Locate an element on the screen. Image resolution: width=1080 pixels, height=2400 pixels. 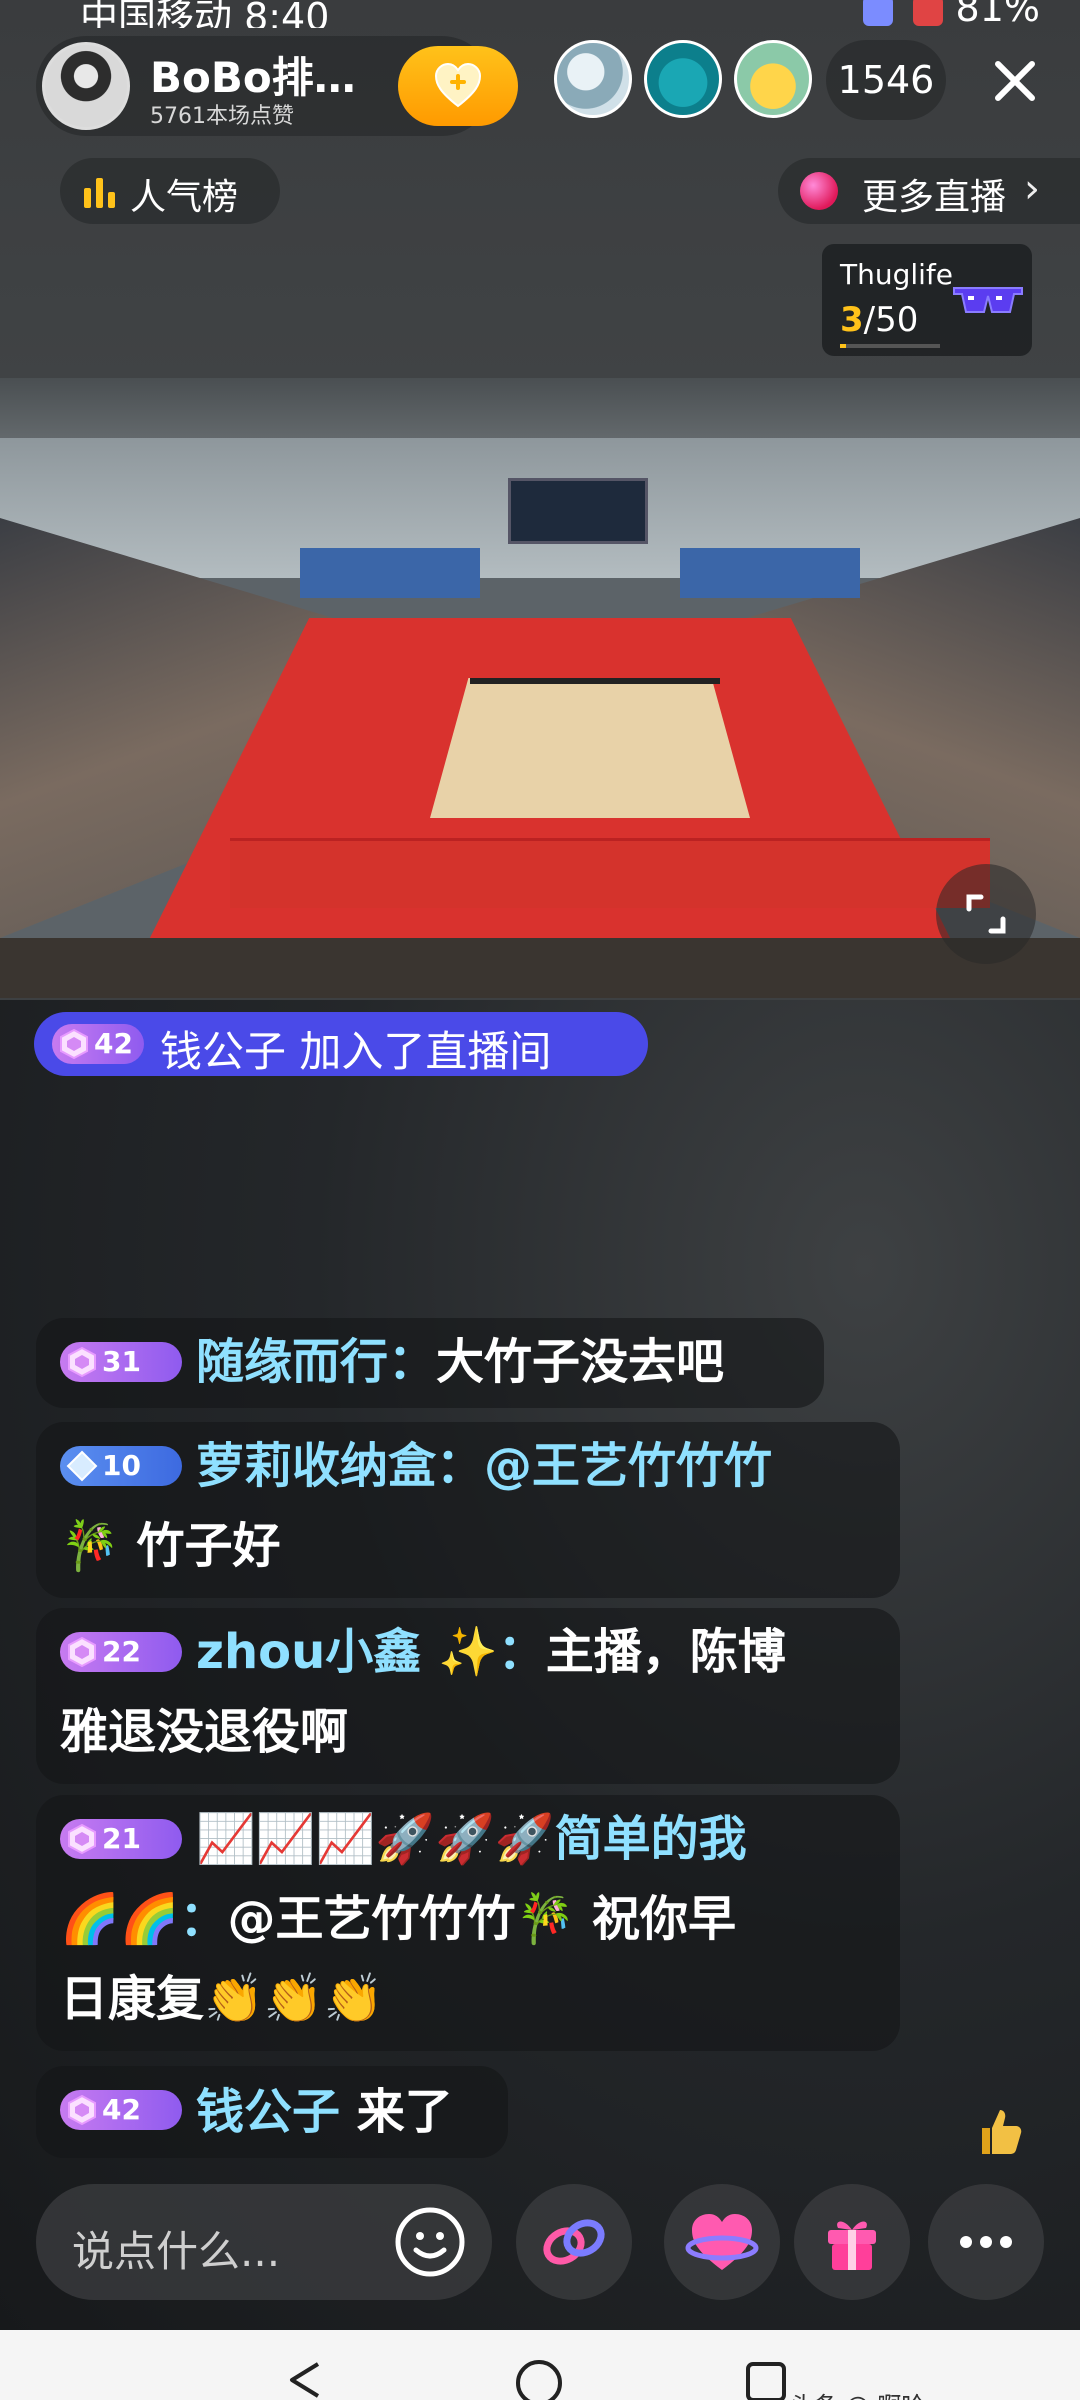
chat-message: 22 zhou小鑫 ✨：主播，陈博 雅退没退役啊 is located at coordinates (468, 1696).